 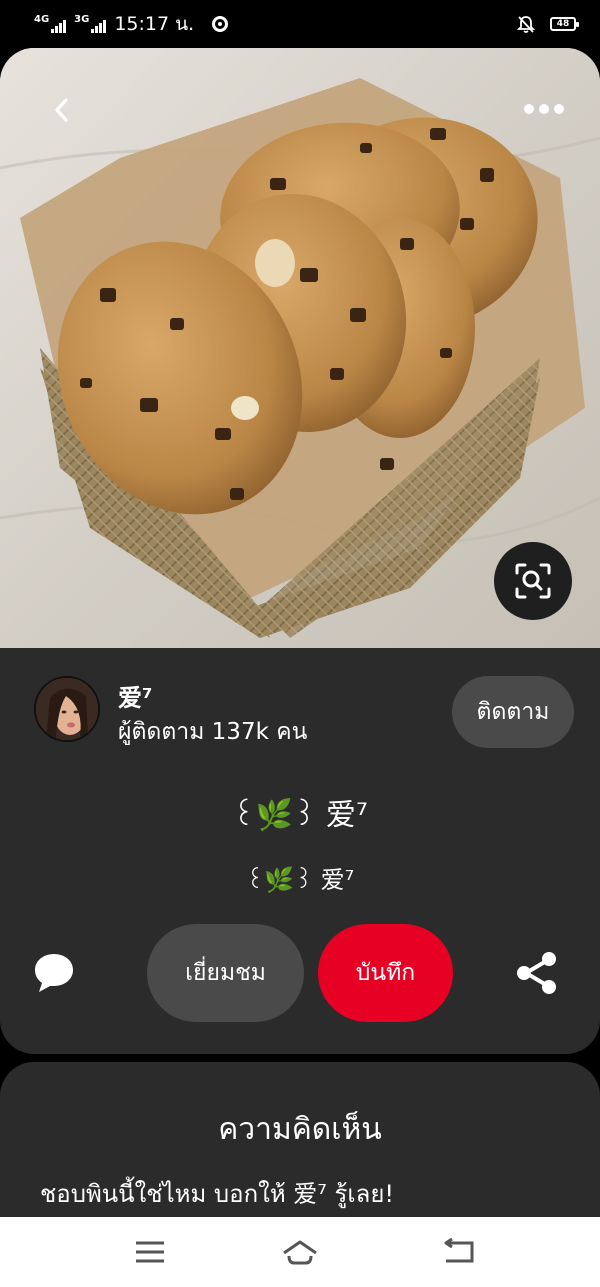 What do you see at coordinates (42, 19) in the screenshot?
I see `network-type-label: 4G` at bounding box center [42, 19].